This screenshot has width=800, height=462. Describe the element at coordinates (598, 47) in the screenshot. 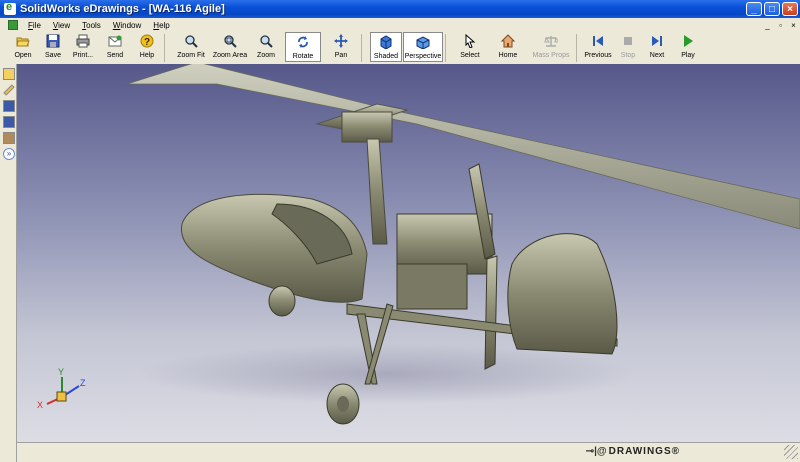

I see `previous-button: Previous` at that location.